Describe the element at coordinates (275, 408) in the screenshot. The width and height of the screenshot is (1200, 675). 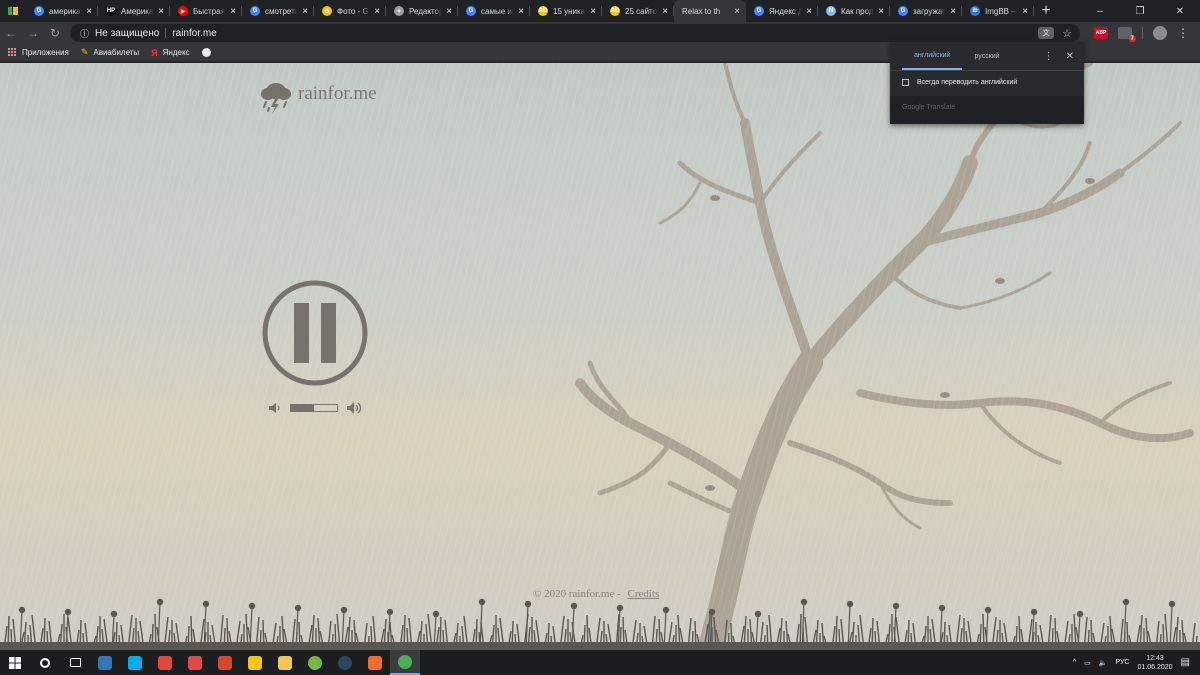
I see `volume-down-icon` at that location.